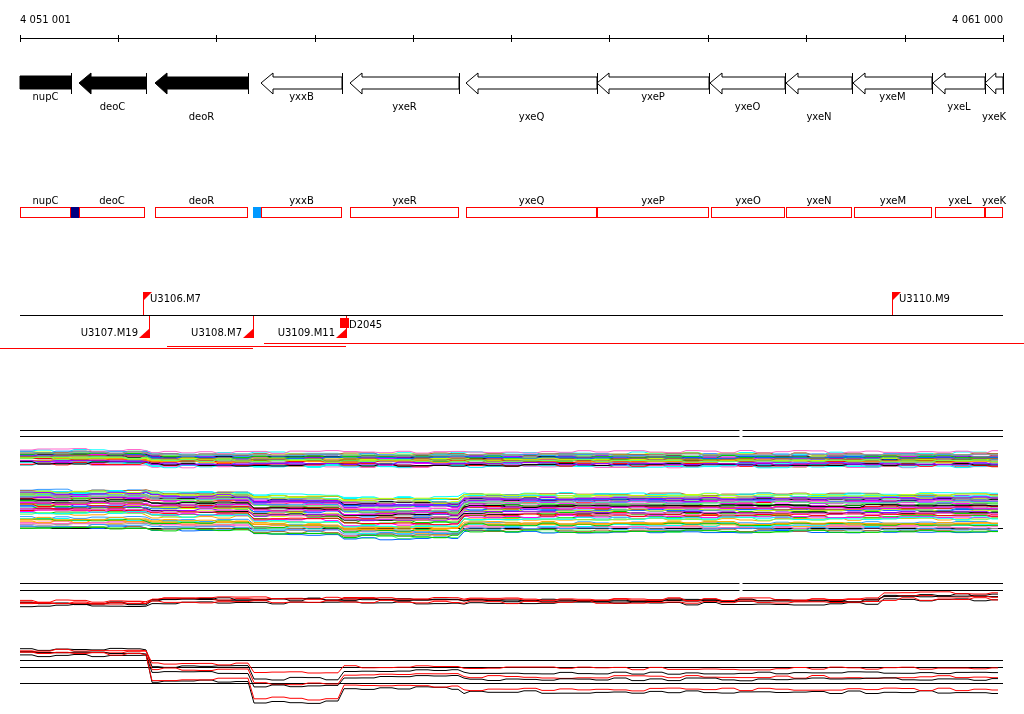  What do you see at coordinates (531, 116) in the screenshot?
I see `gene-label: yxeQ` at bounding box center [531, 116].